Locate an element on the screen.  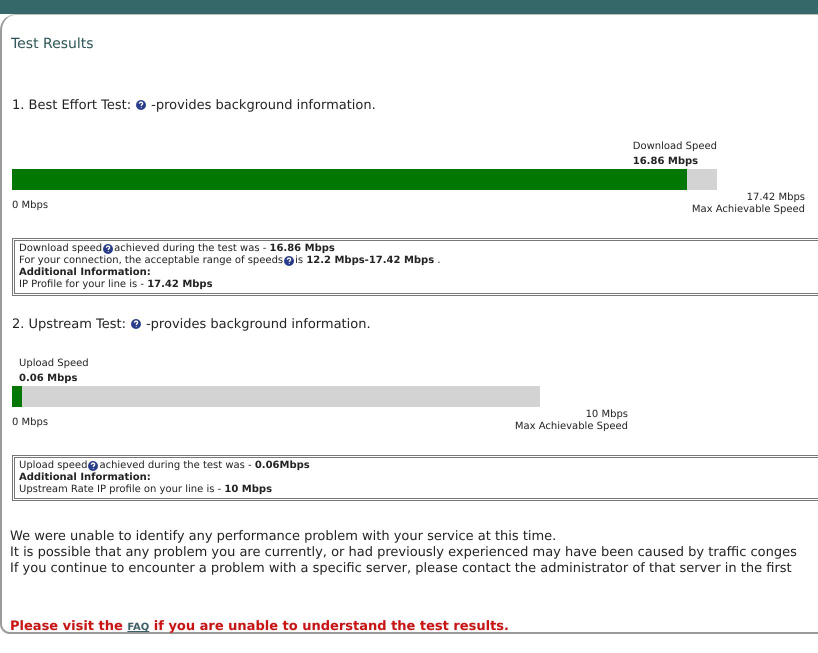
summary-text: We were unable to identify any performance problem with your service at this time. is located at coordinates (284, 537).